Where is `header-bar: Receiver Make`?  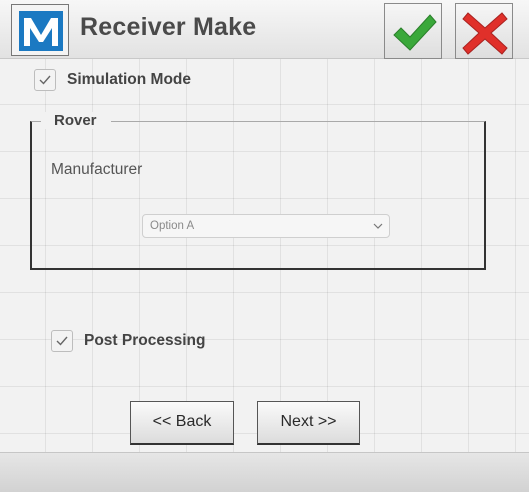
header-bar: Receiver Make is located at coordinates (264, 29).